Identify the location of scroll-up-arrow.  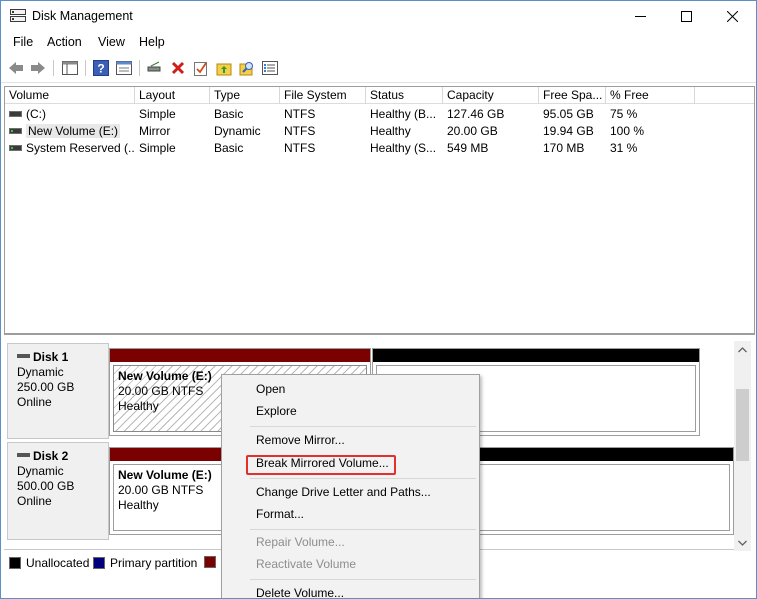
(742, 349).